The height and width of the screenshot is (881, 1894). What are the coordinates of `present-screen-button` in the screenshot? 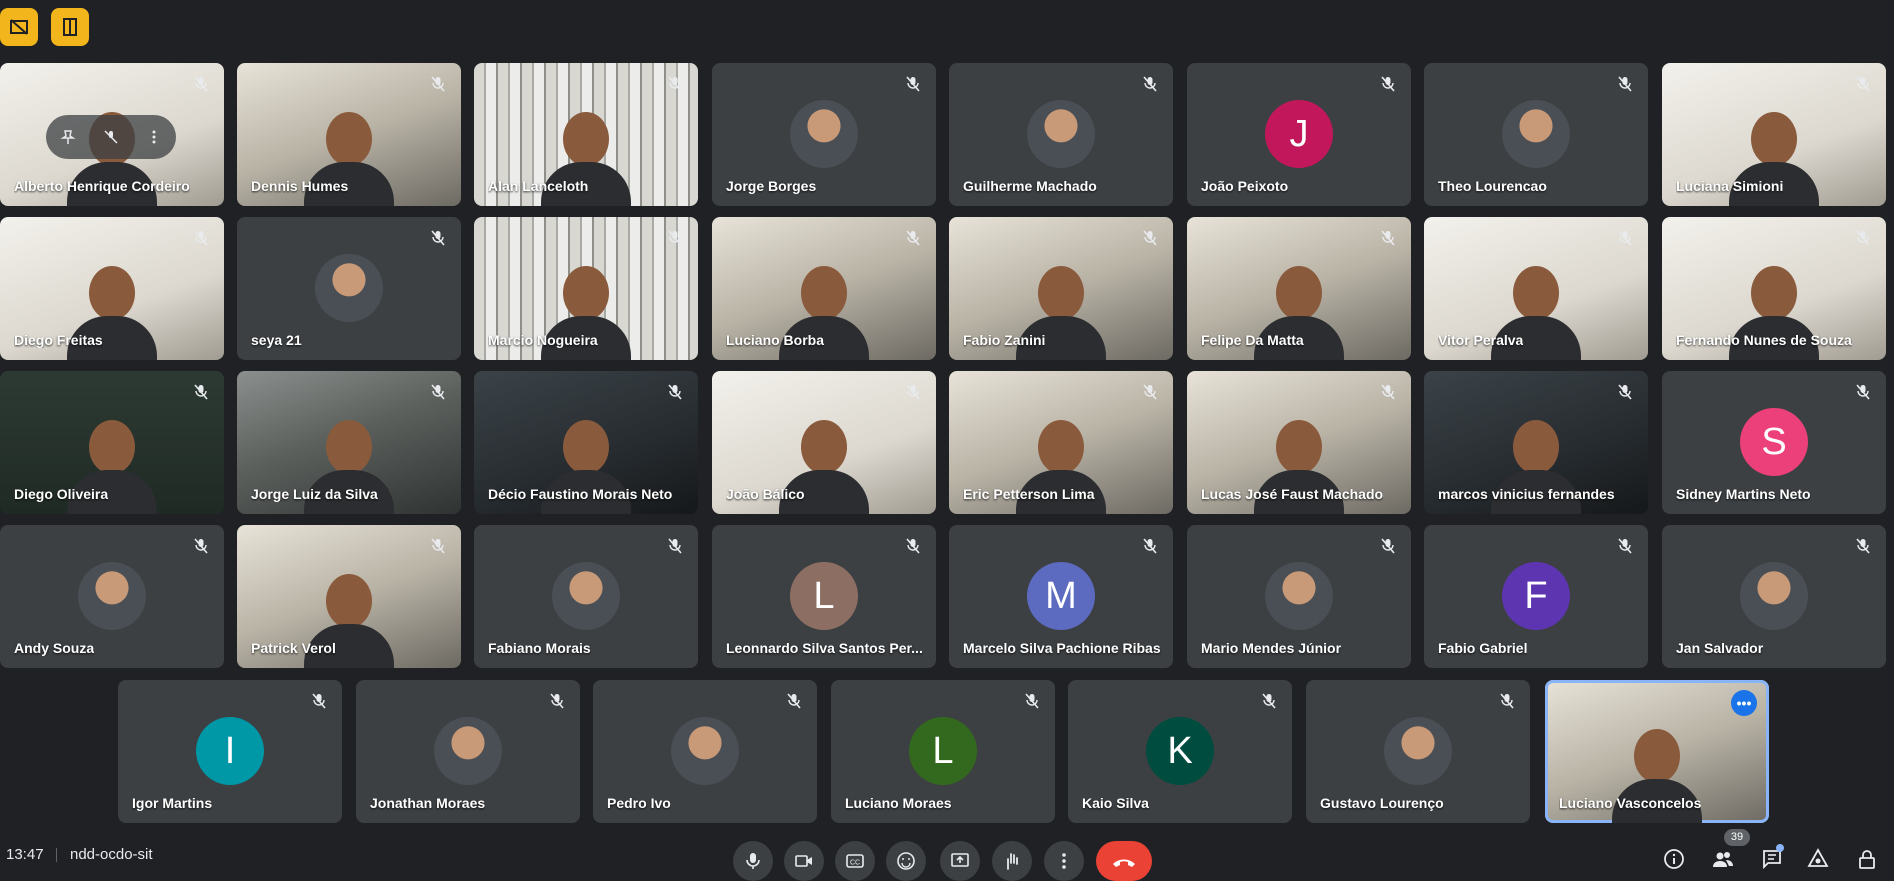 It's located at (960, 861).